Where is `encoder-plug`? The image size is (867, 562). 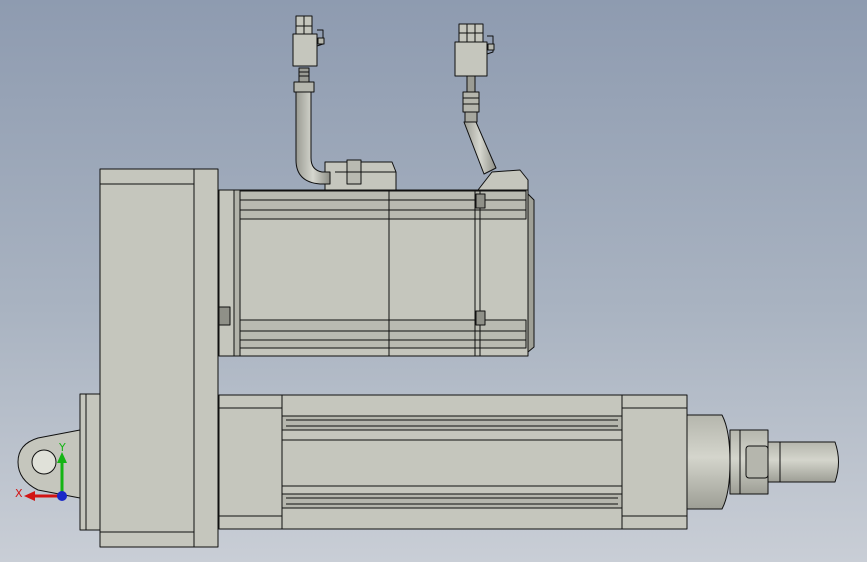 encoder-plug is located at coordinates (474, 50).